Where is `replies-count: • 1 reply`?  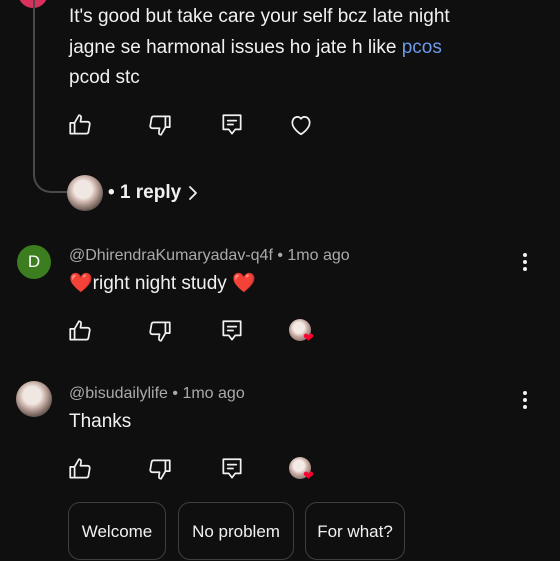
replies-count: • 1 reply is located at coordinates (145, 192).